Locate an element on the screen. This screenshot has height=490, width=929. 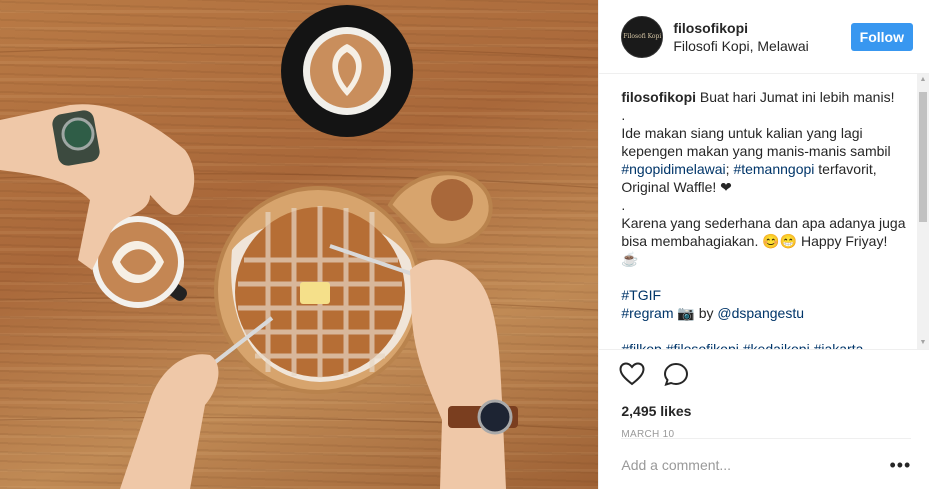
post-date: MARCH 10 is located at coordinates (764, 429).